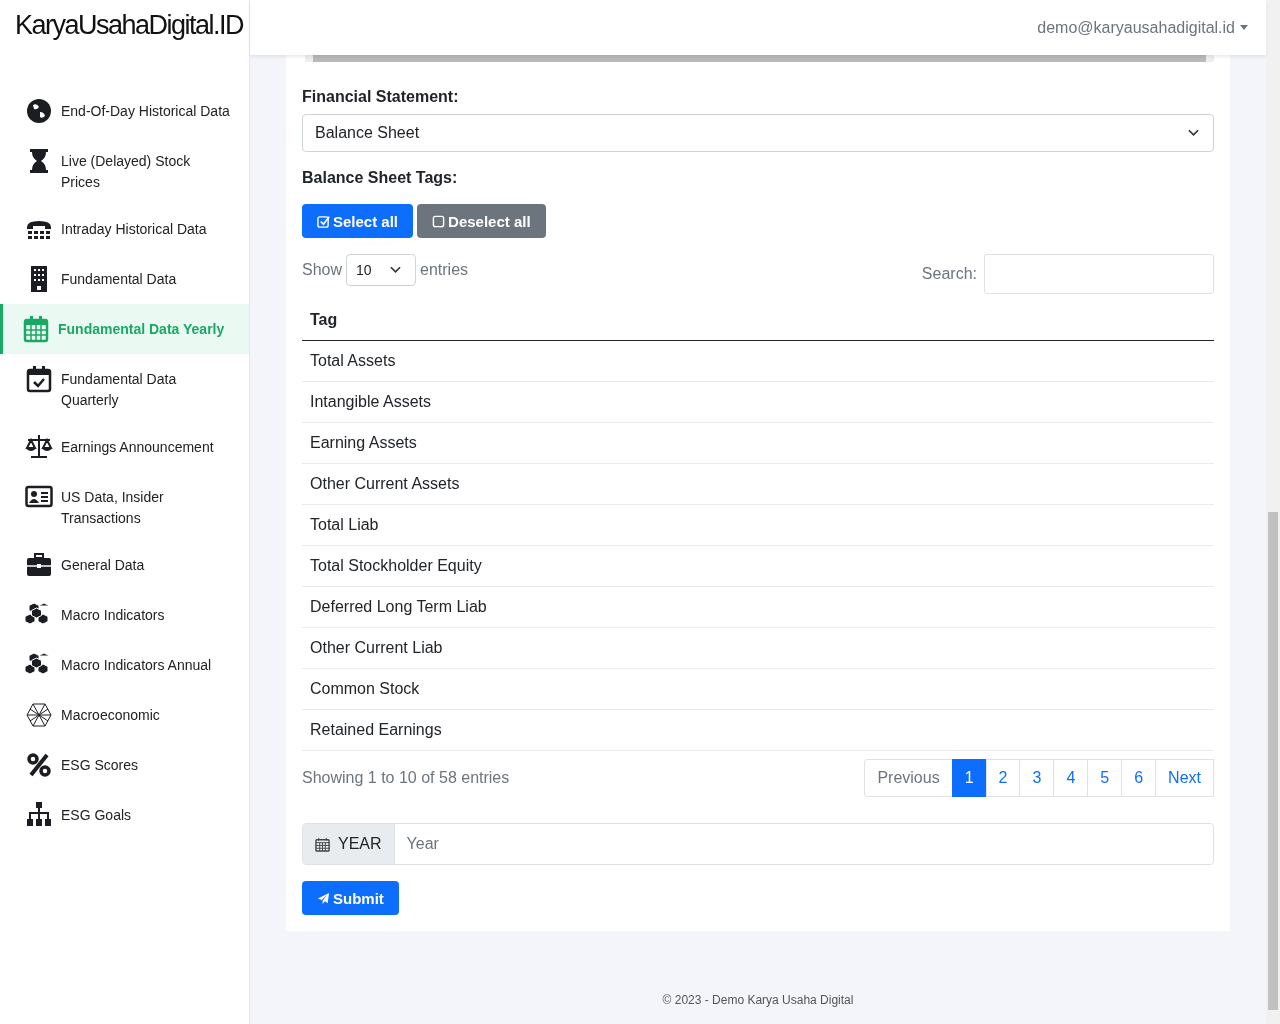 Image resolution: width=1280 pixels, height=1024 pixels. What do you see at coordinates (758, 689) in the screenshot?
I see `table-cell: Common Stock` at bounding box center [758, 689].